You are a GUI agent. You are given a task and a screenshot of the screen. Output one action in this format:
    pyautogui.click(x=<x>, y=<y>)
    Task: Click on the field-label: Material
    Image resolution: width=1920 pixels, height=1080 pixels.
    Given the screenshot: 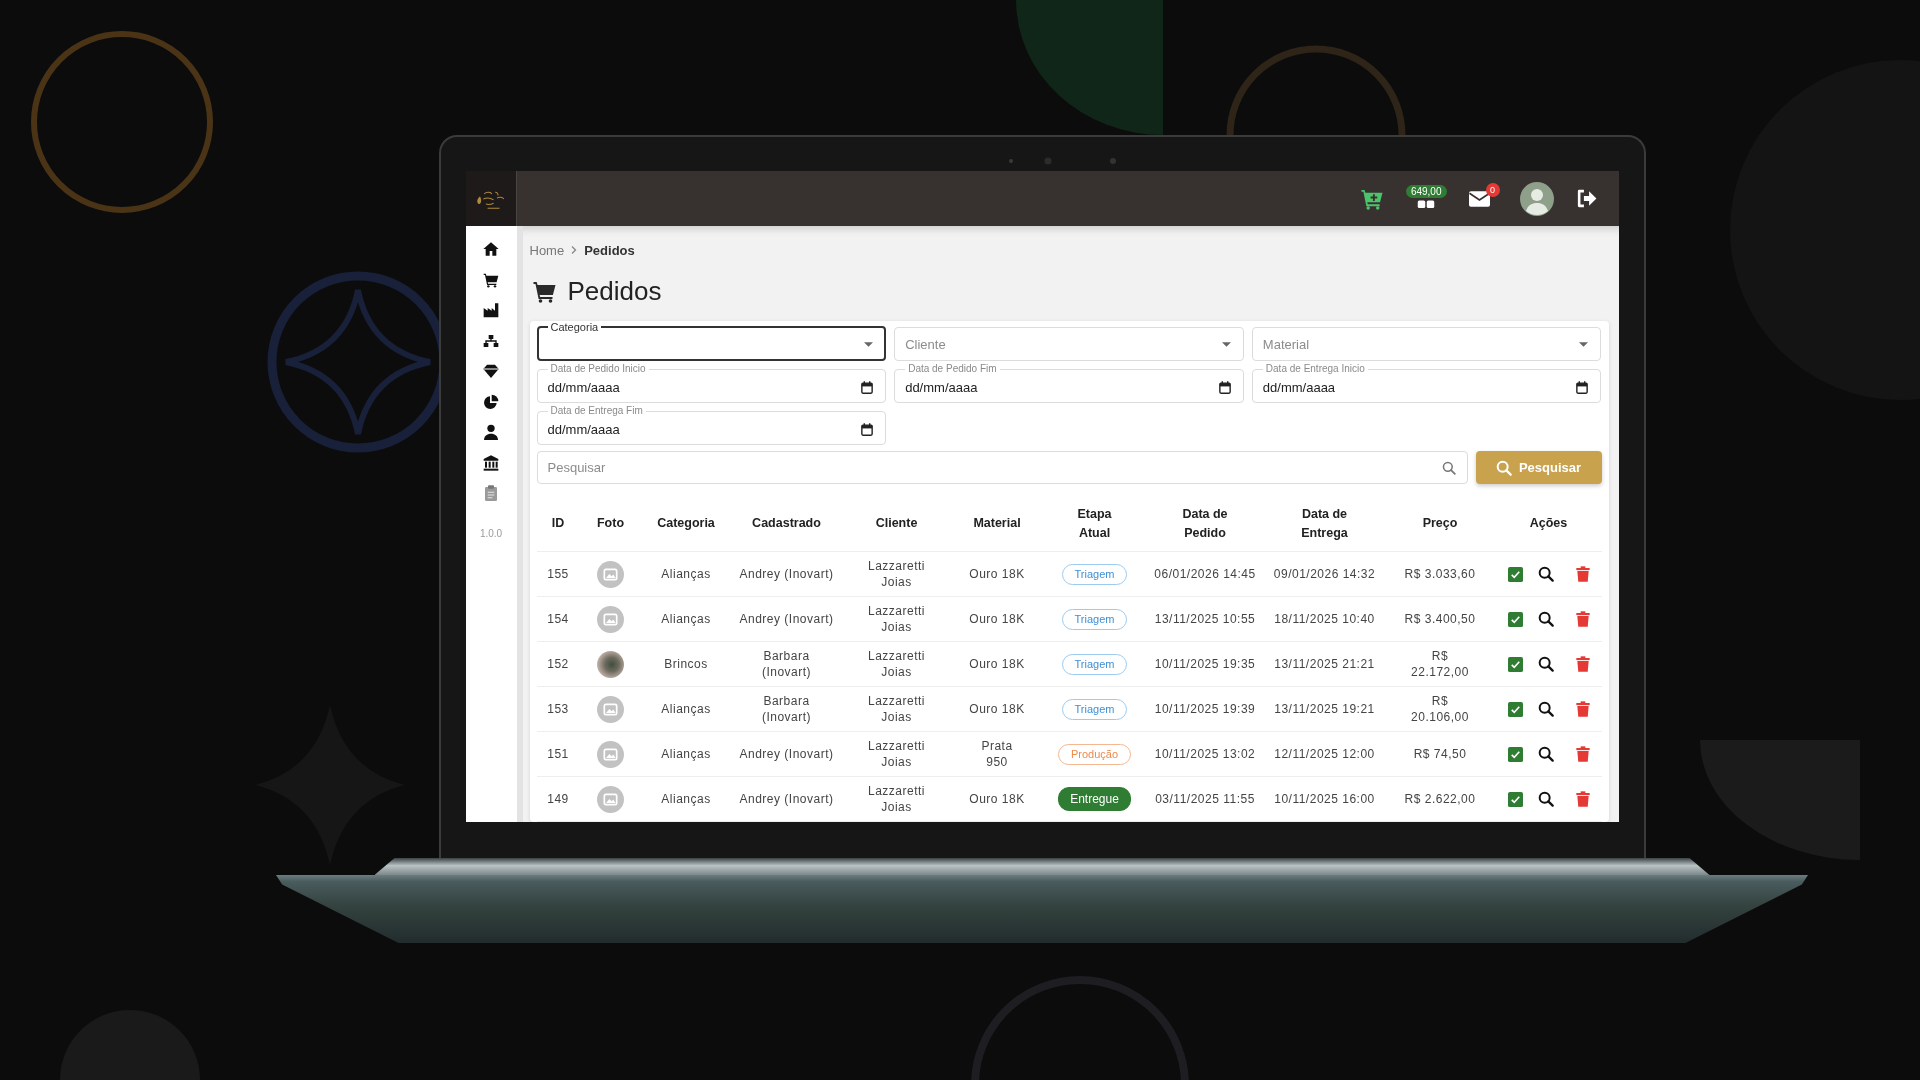 What is the action you would take?
    pyautogui.click(x=1286, y=344)
    